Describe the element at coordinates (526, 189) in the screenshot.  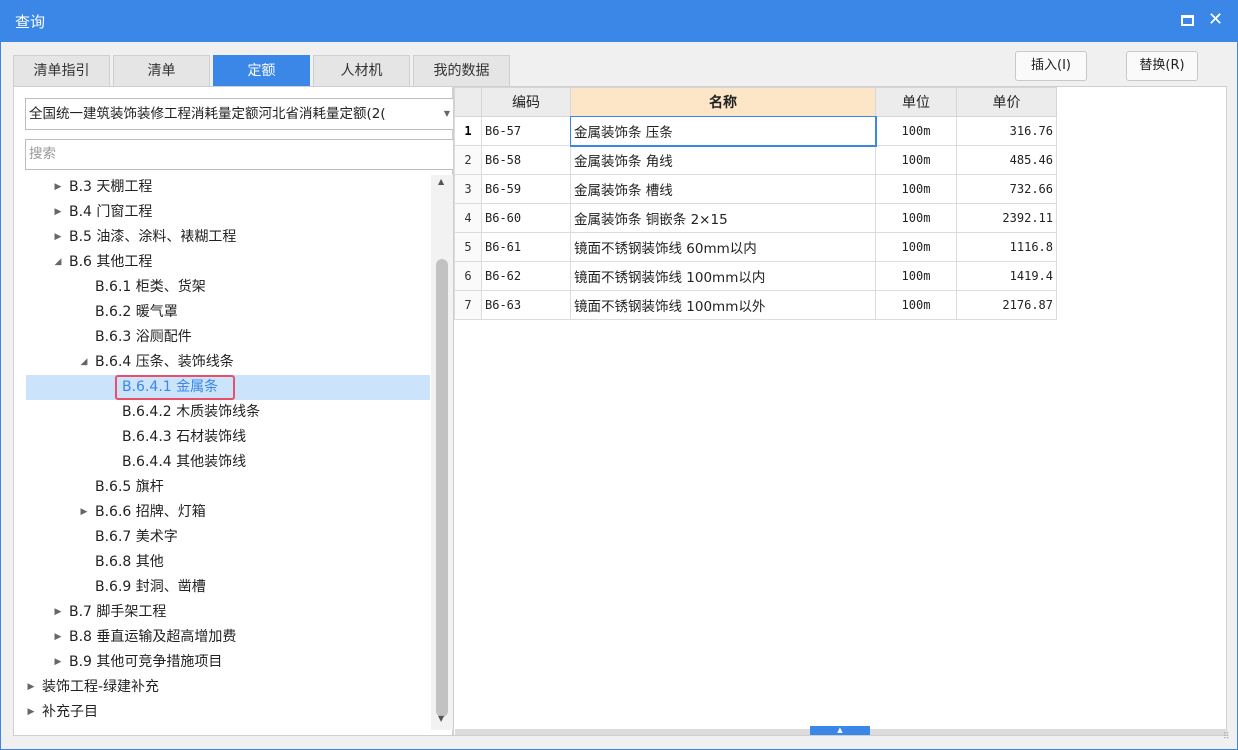
I see `code-cell: B6-59` at that location.